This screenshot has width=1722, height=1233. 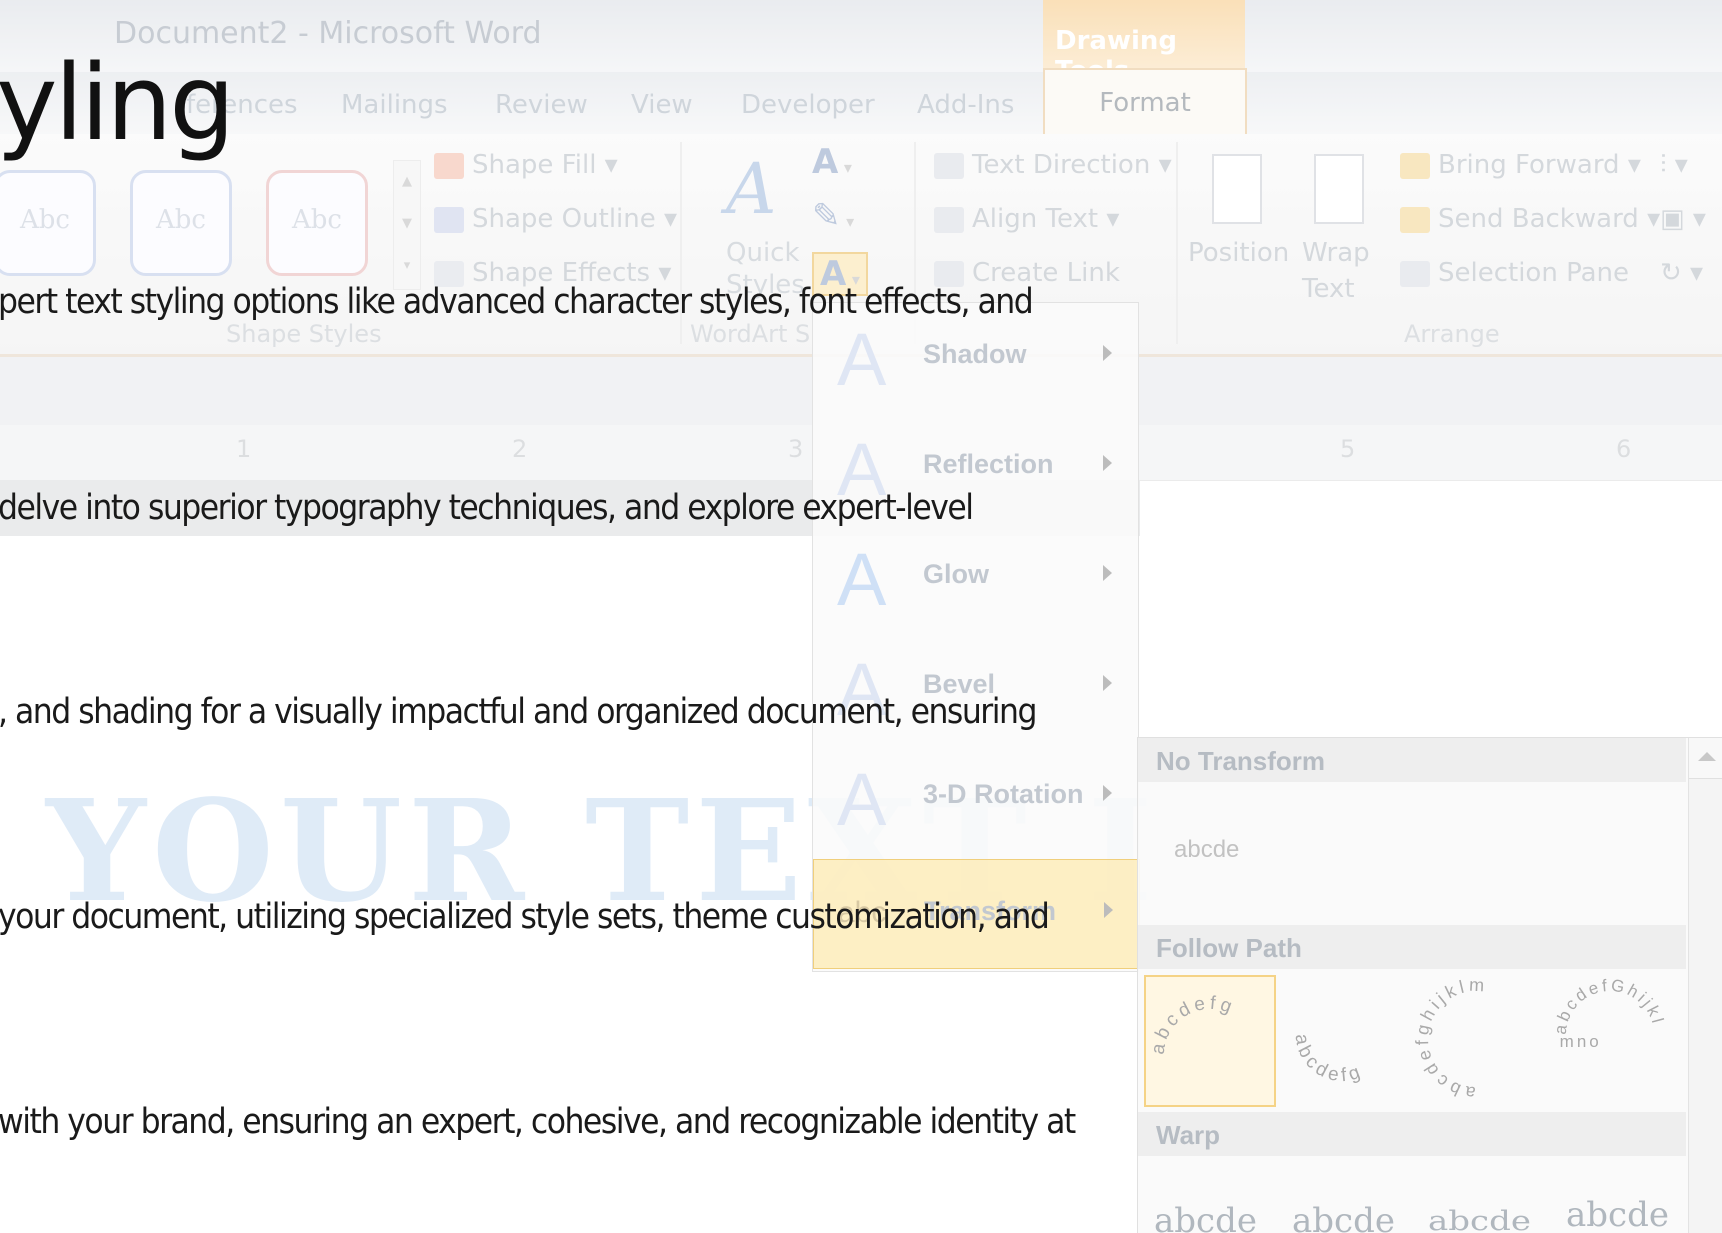 What do you see at coordinates (244, 449) in the screenshot?
I see `ruler-number: 1` at bounding box center [244, 449].